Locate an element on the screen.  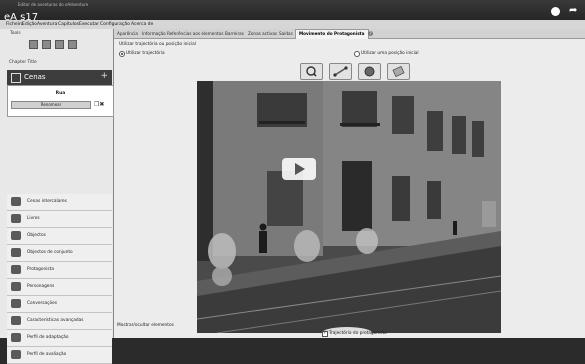
cutscene-icon is located at coordinates (16, 201).